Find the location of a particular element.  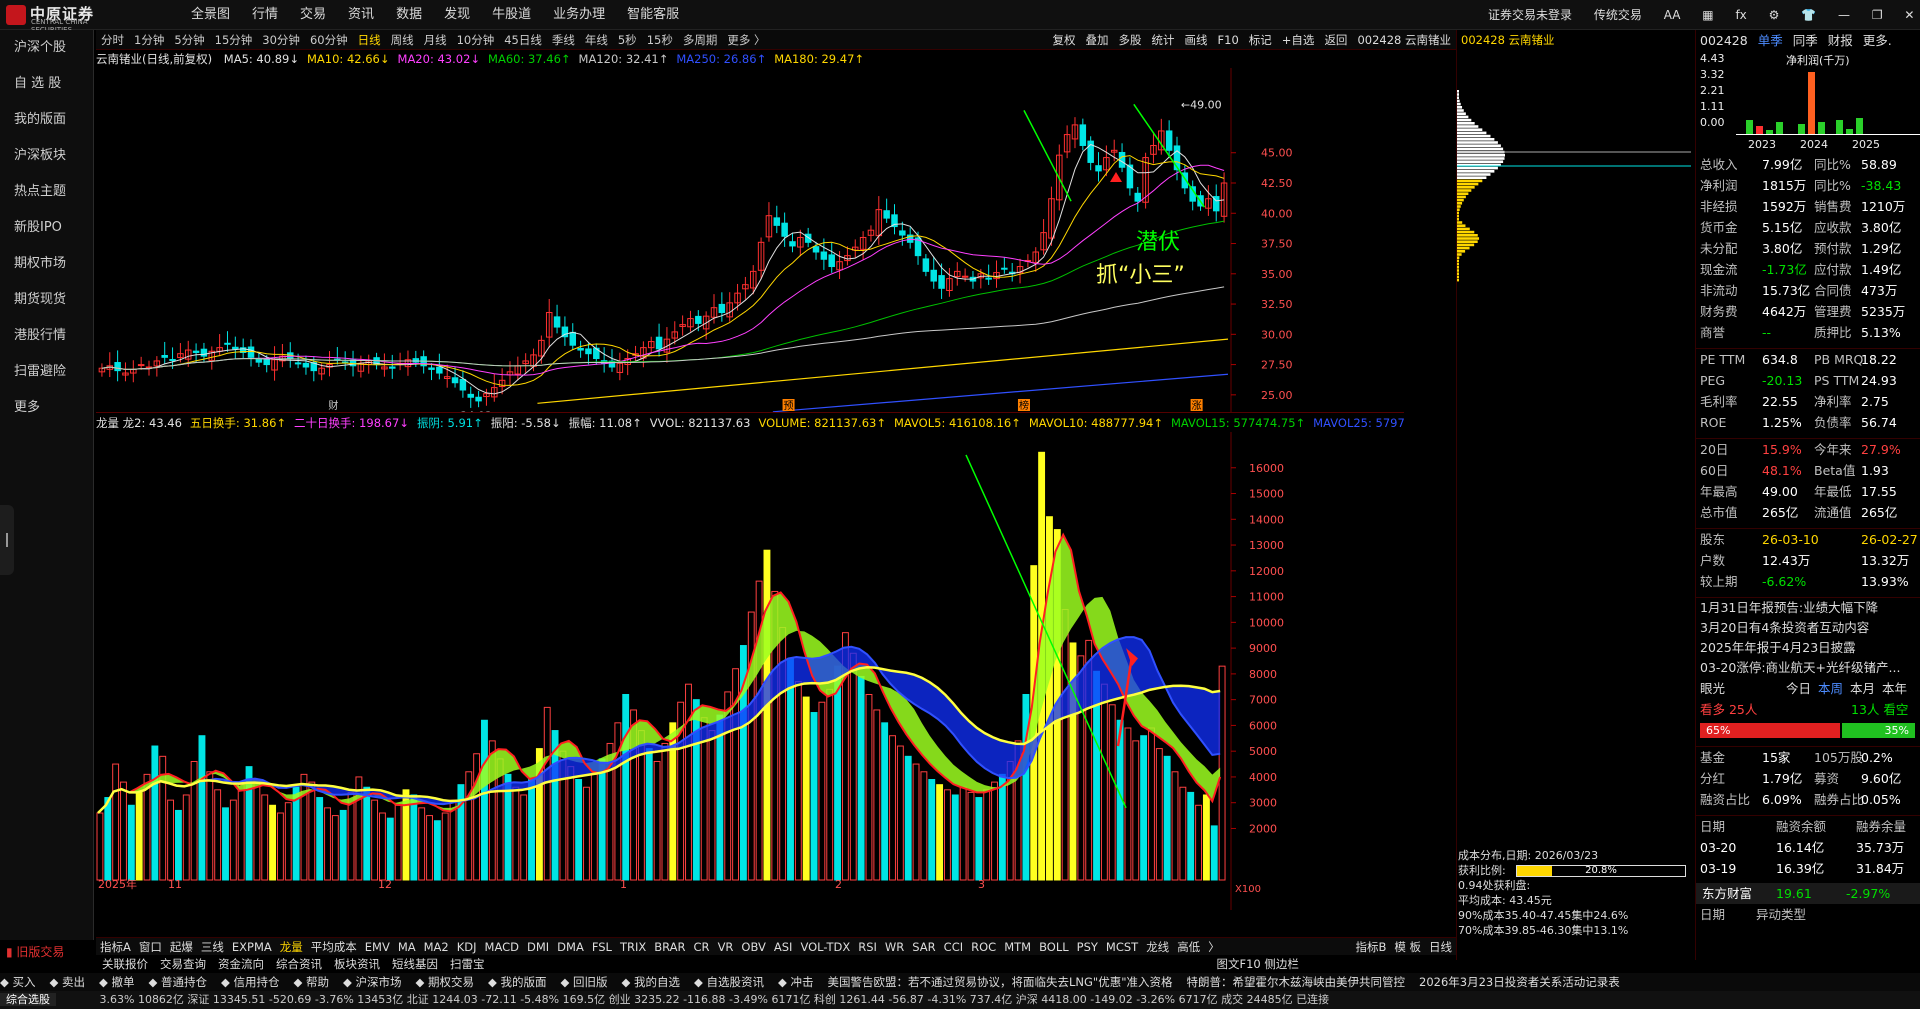

period-tab-10: 45日线 is located at coordinates (523, 40).